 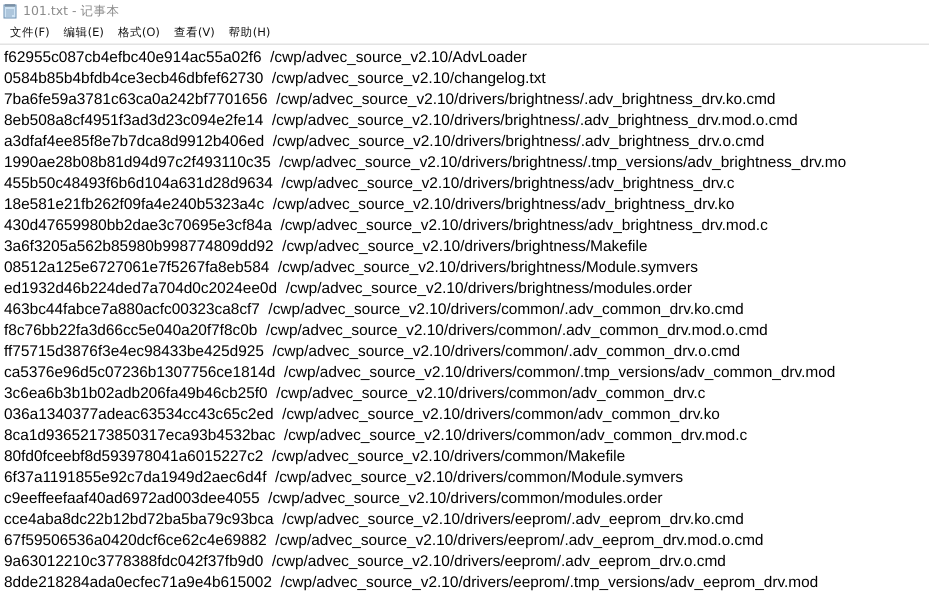 What do you see at coordinates (369, 205) in the screenshot?
I see `text-line: 18e581e21fb262f09fa4e240b5323a4c /cwp/advec_source_v2.10/drivers/brightness/adv_brightness_drv.ko` at bounding box center [369, 205].